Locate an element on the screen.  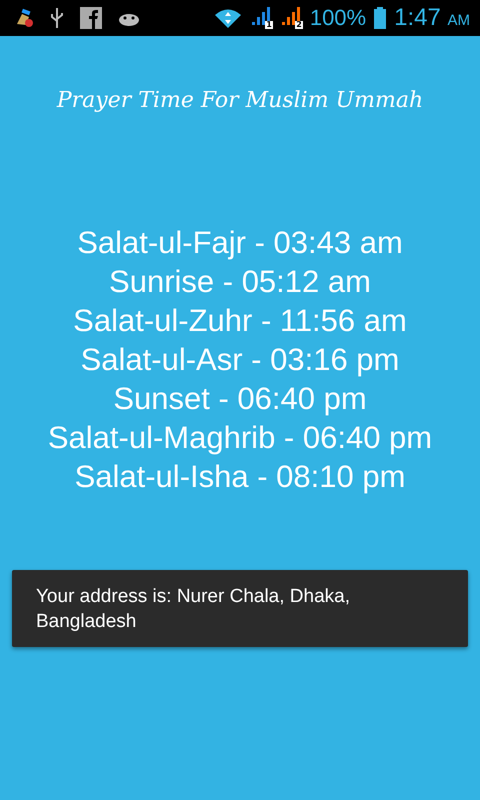
prayer-time: Salat-ul-Fajr - 03:43 am is located at coordinates (240, 243).